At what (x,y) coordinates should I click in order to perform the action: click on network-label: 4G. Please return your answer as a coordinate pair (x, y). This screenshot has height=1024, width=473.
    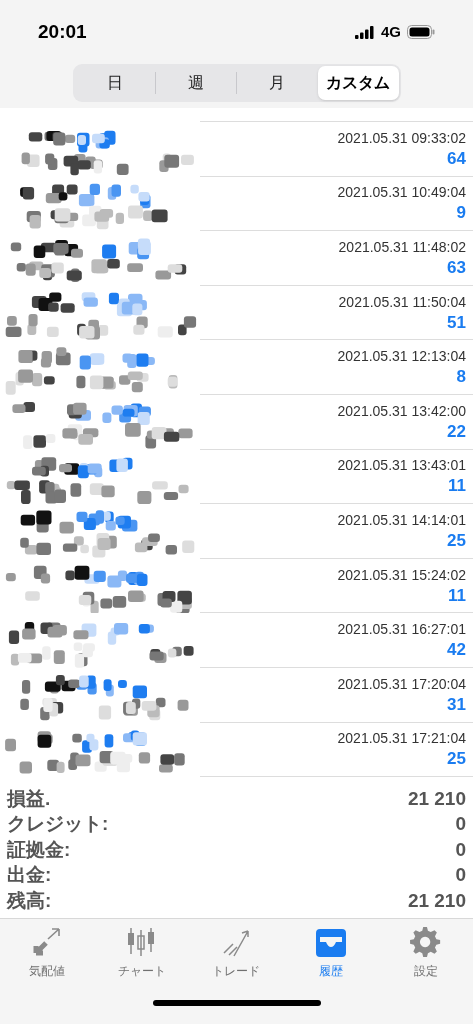
    Looking at the image, I should click on (391, 31).